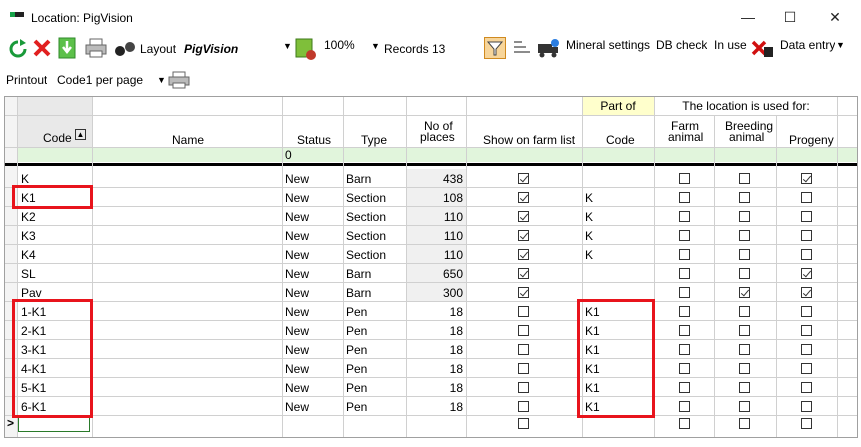 The height and width of the screenshot is (447, 861). What do you see at coordinates (100, 80) in the screenshot?
I see `printout-select: Code1 per page` at bounding box center [100, 80].